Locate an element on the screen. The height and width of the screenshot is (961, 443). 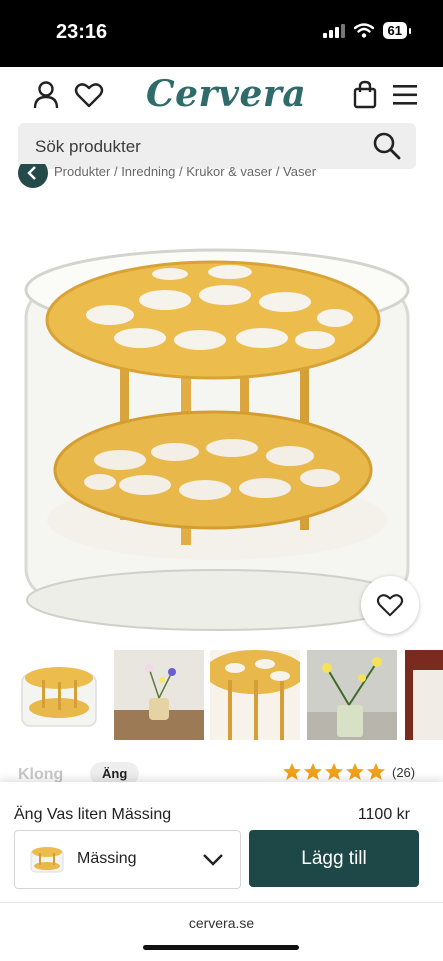
variant-thumbnail is located at coordinates (47, 860).